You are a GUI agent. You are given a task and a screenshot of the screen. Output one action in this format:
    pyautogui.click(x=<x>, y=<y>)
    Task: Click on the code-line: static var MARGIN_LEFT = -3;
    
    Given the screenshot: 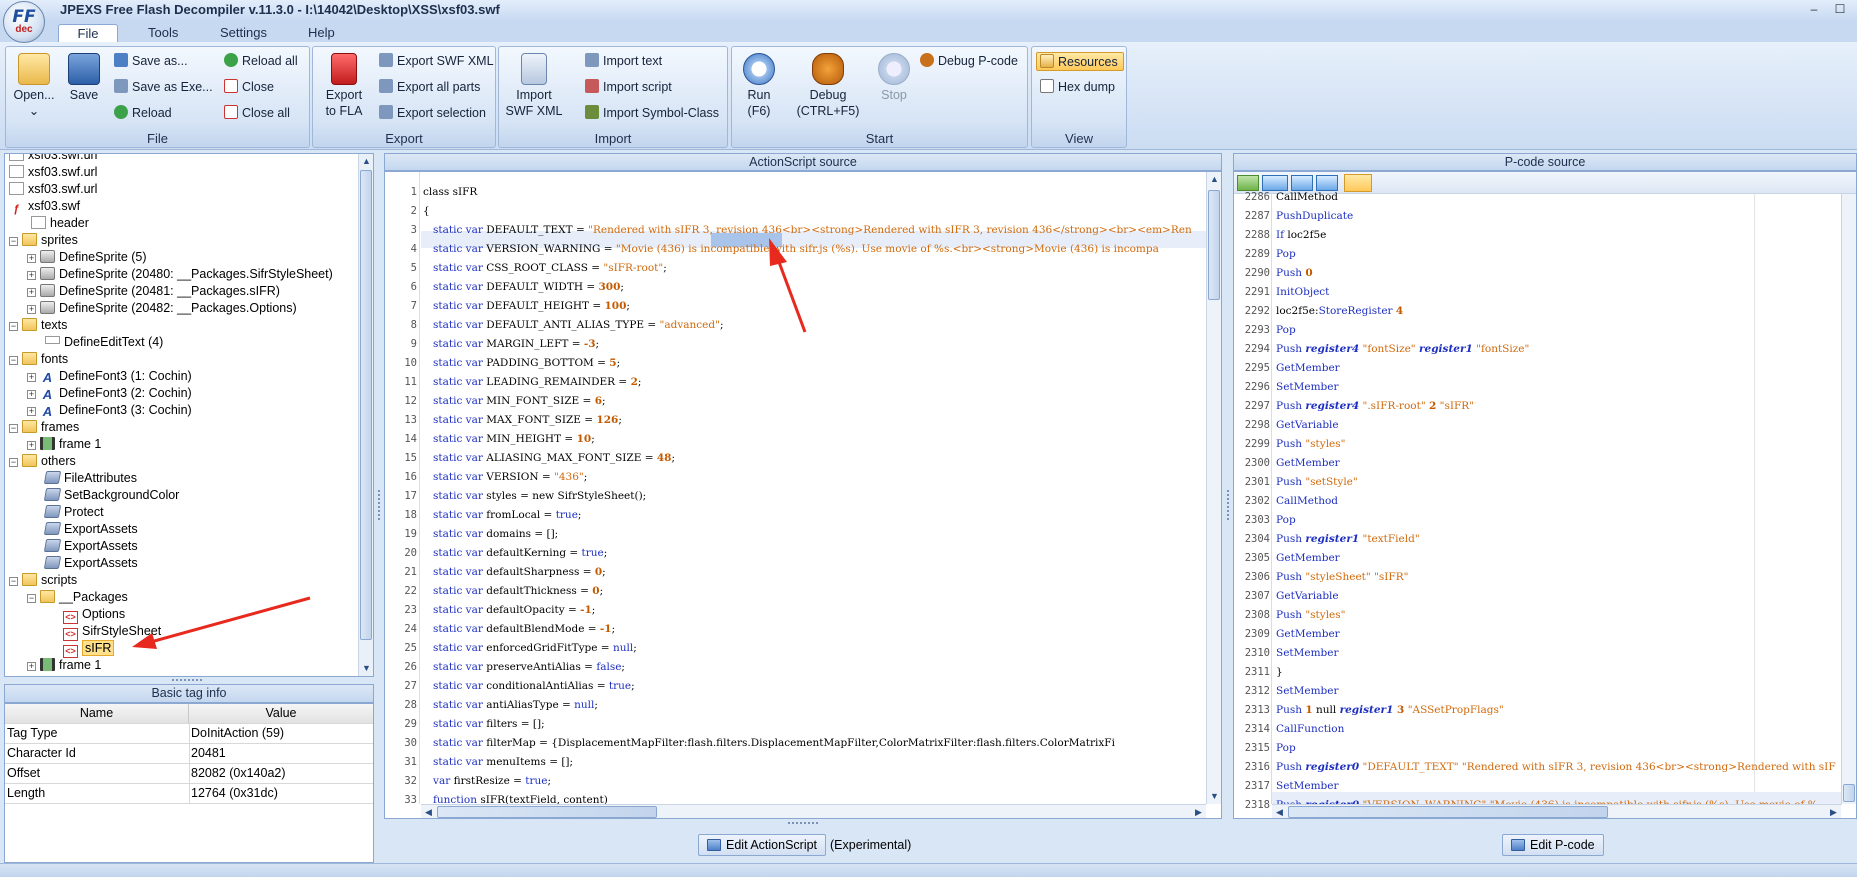 What is the action you would take?
    pyautogui.click(x=511, y=344)
    